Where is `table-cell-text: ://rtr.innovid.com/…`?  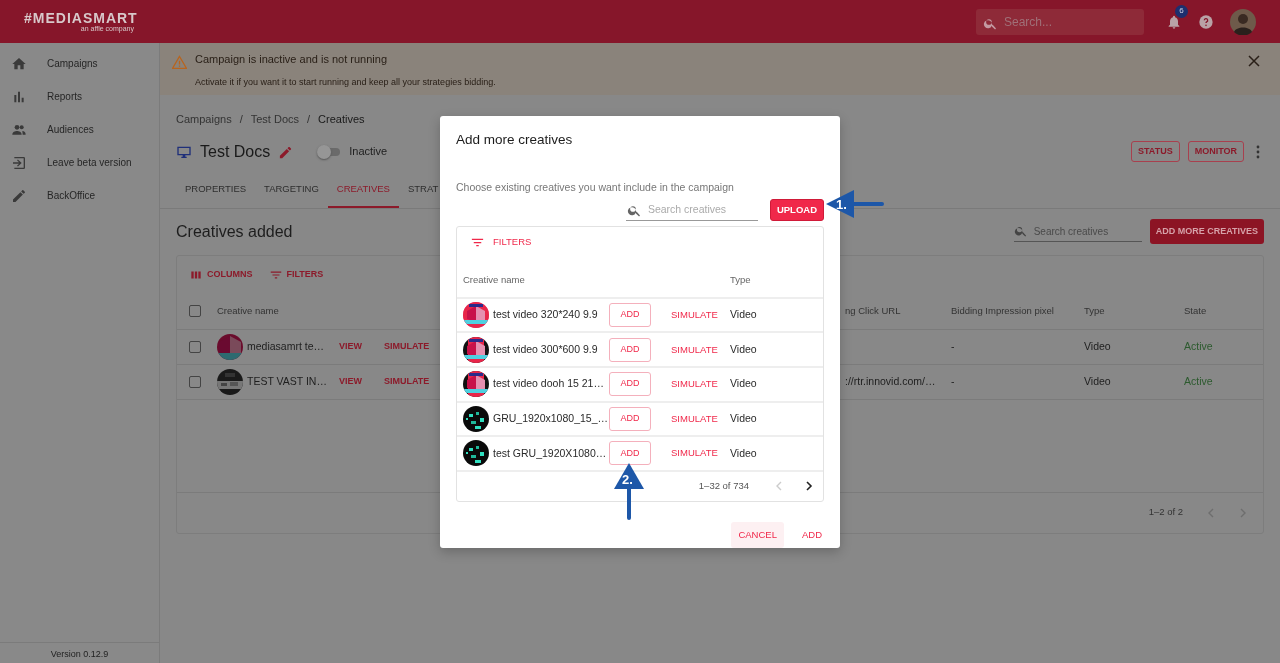
table-cell-text: ://rtr.innovid.com/… is located at coordinates (891, 381).